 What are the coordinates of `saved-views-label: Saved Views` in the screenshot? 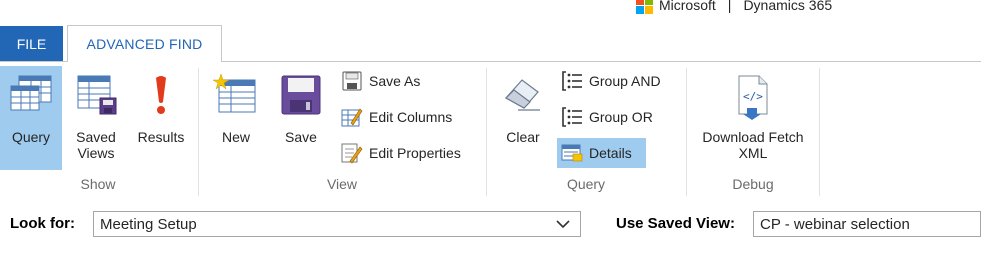 It's located at (96, 145).